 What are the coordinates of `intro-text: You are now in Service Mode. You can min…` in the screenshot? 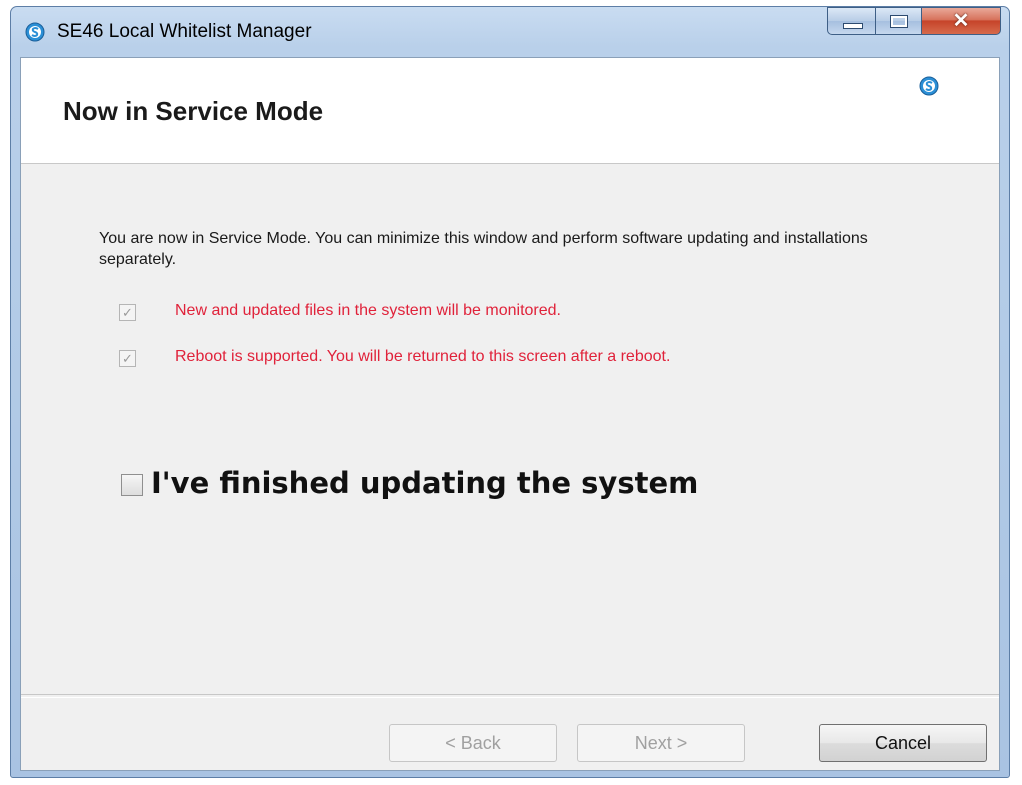 It's located at (483, 249).